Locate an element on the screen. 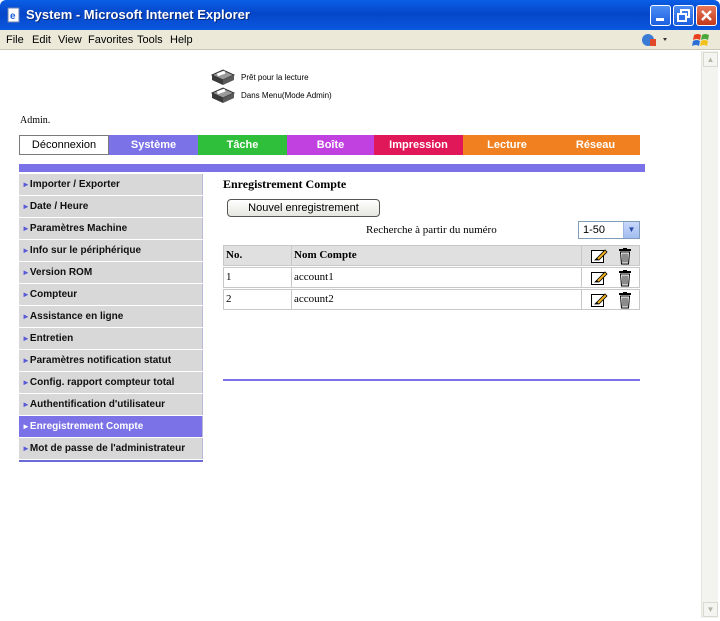  range-select: 1-50 ▼ is located at coordinates (609, 230).